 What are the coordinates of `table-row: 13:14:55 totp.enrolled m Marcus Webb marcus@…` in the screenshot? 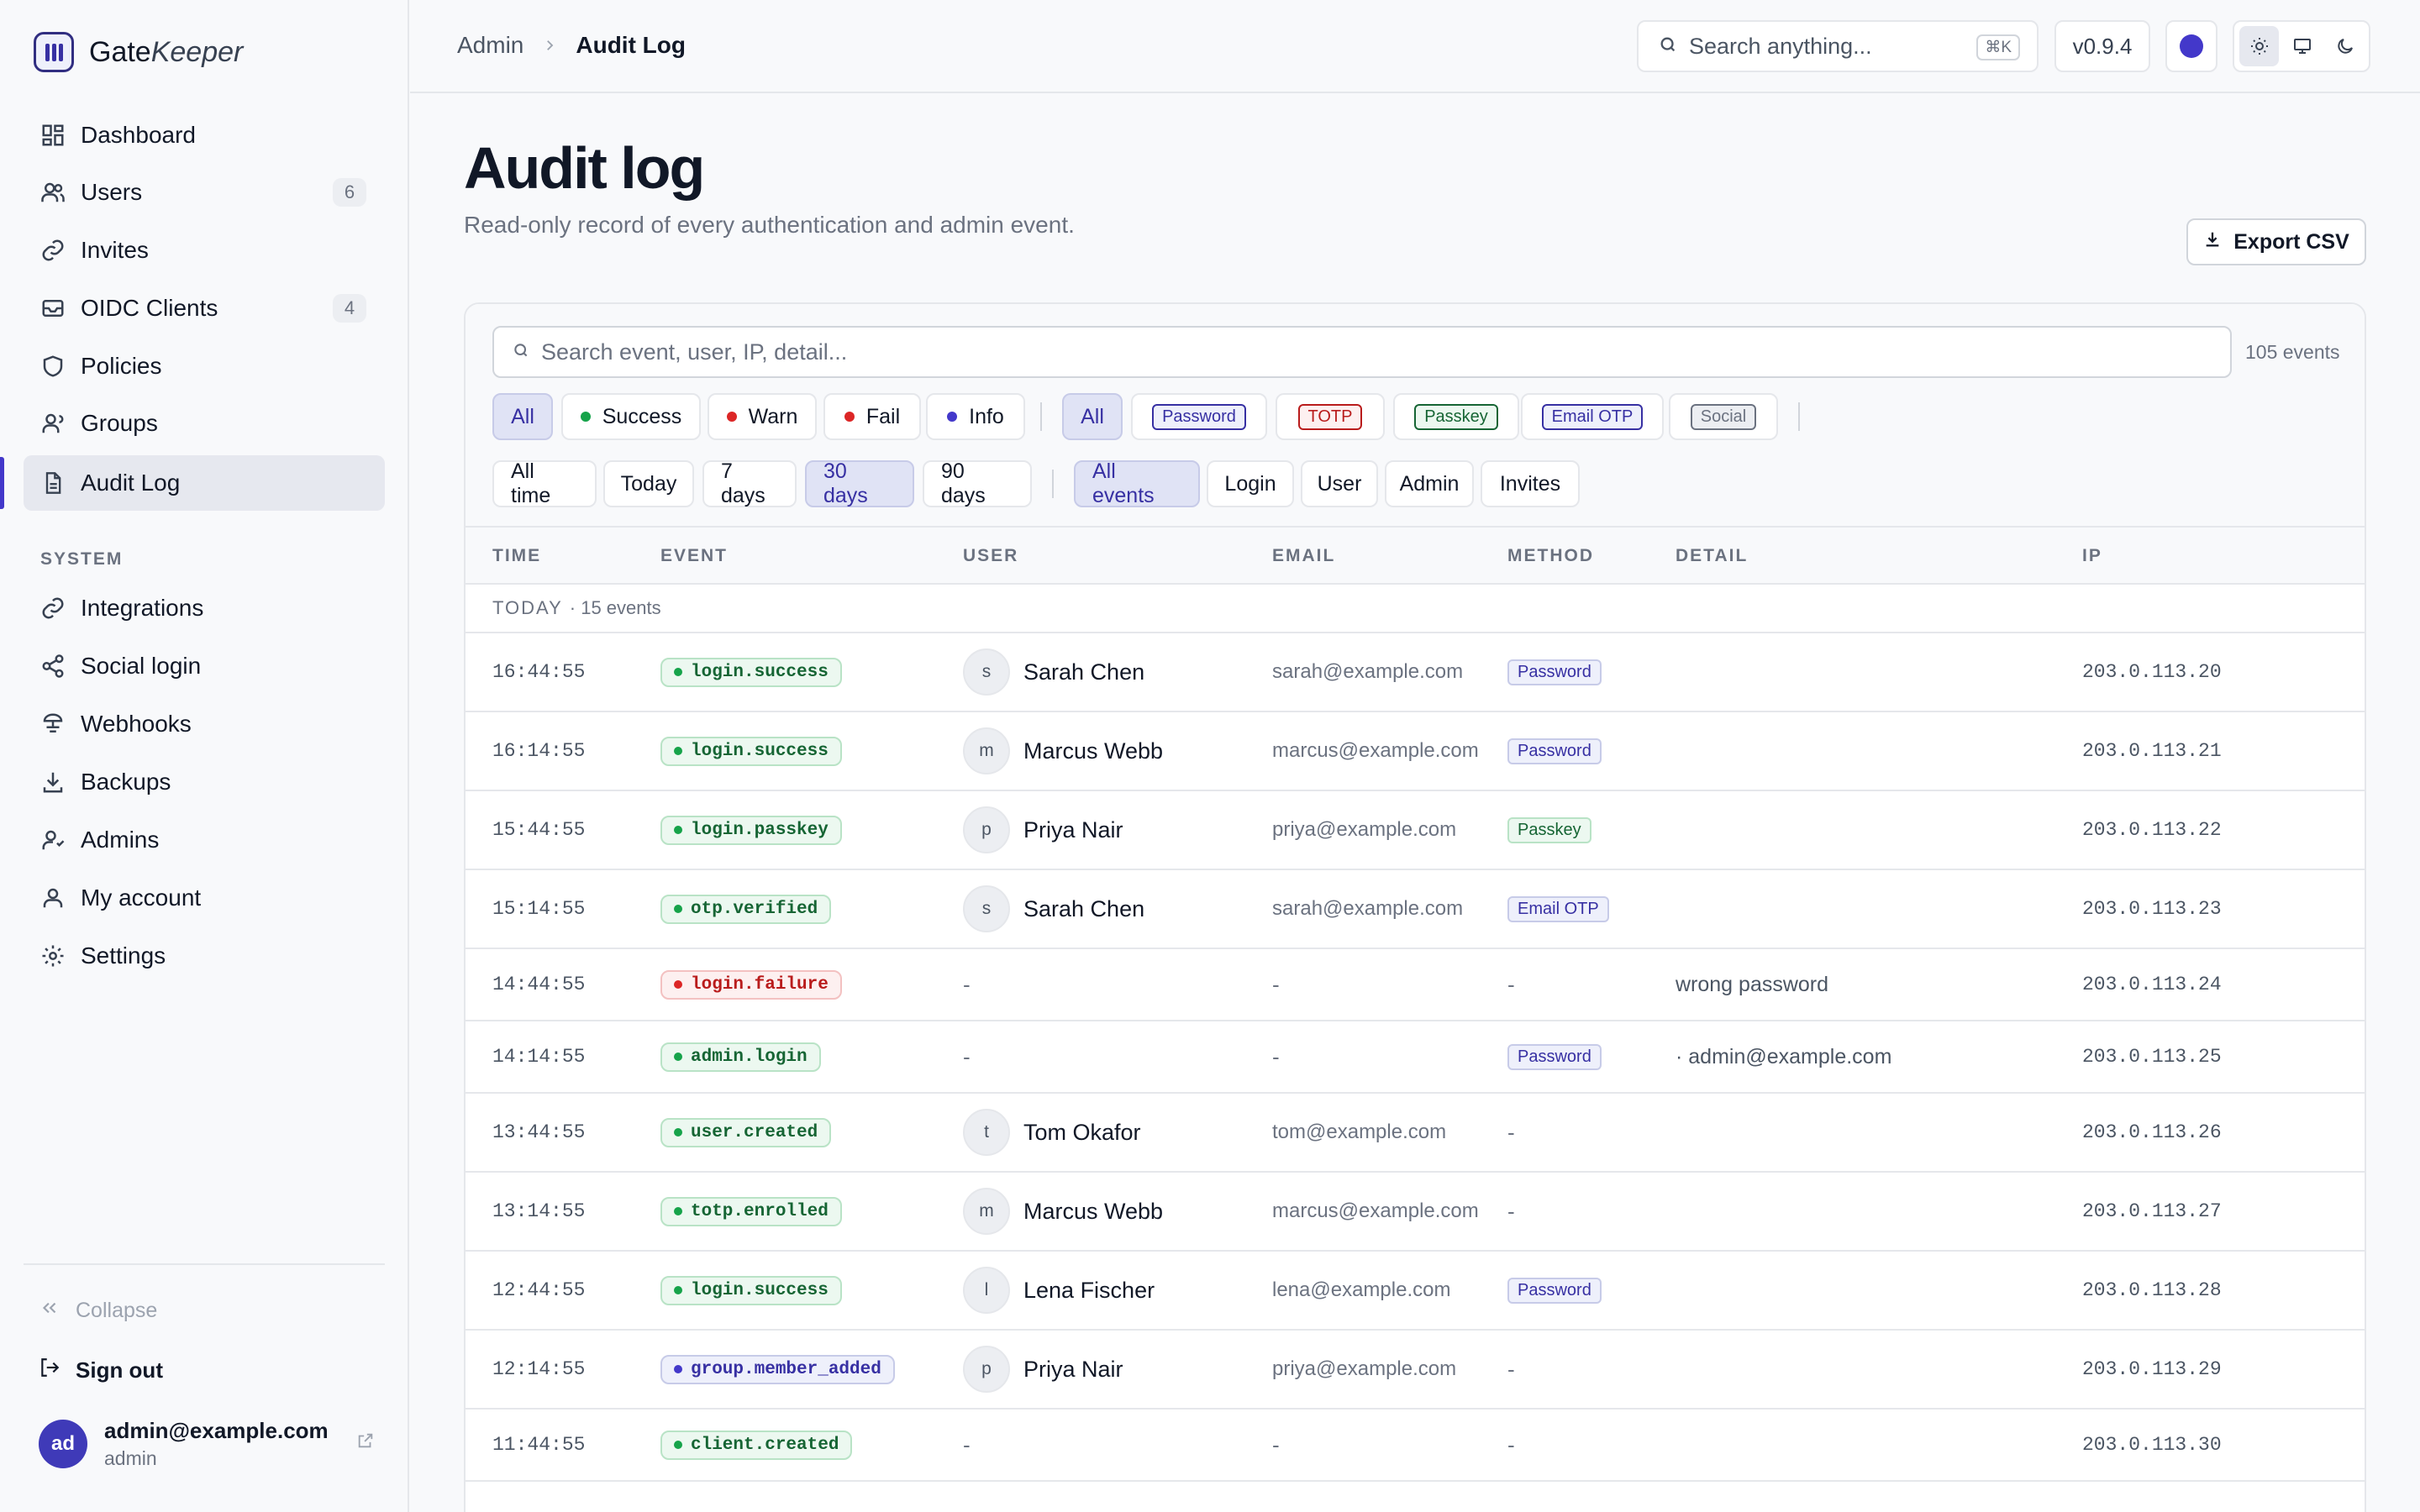 It's located at (1415, 1212).